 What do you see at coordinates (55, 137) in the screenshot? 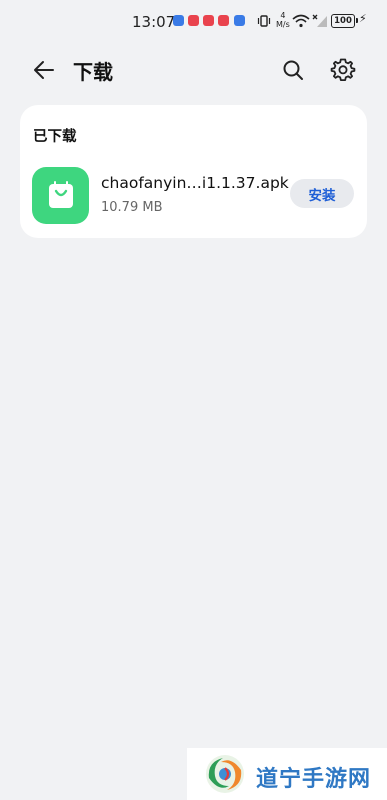
I see `section-title: 已下载` at bounding box center [55, 137].